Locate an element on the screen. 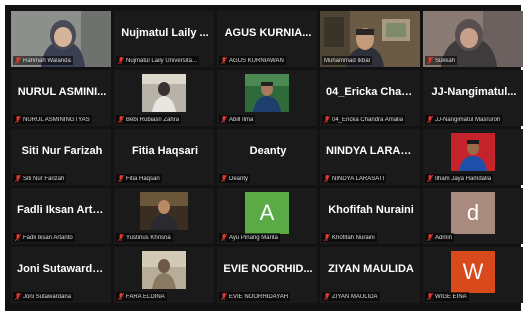 The height and width of the screenshot is (316, 526). participant-tile: Fadli Iksan Arta... Fadli Iksan Artanto is located at coordinates (61, 216).